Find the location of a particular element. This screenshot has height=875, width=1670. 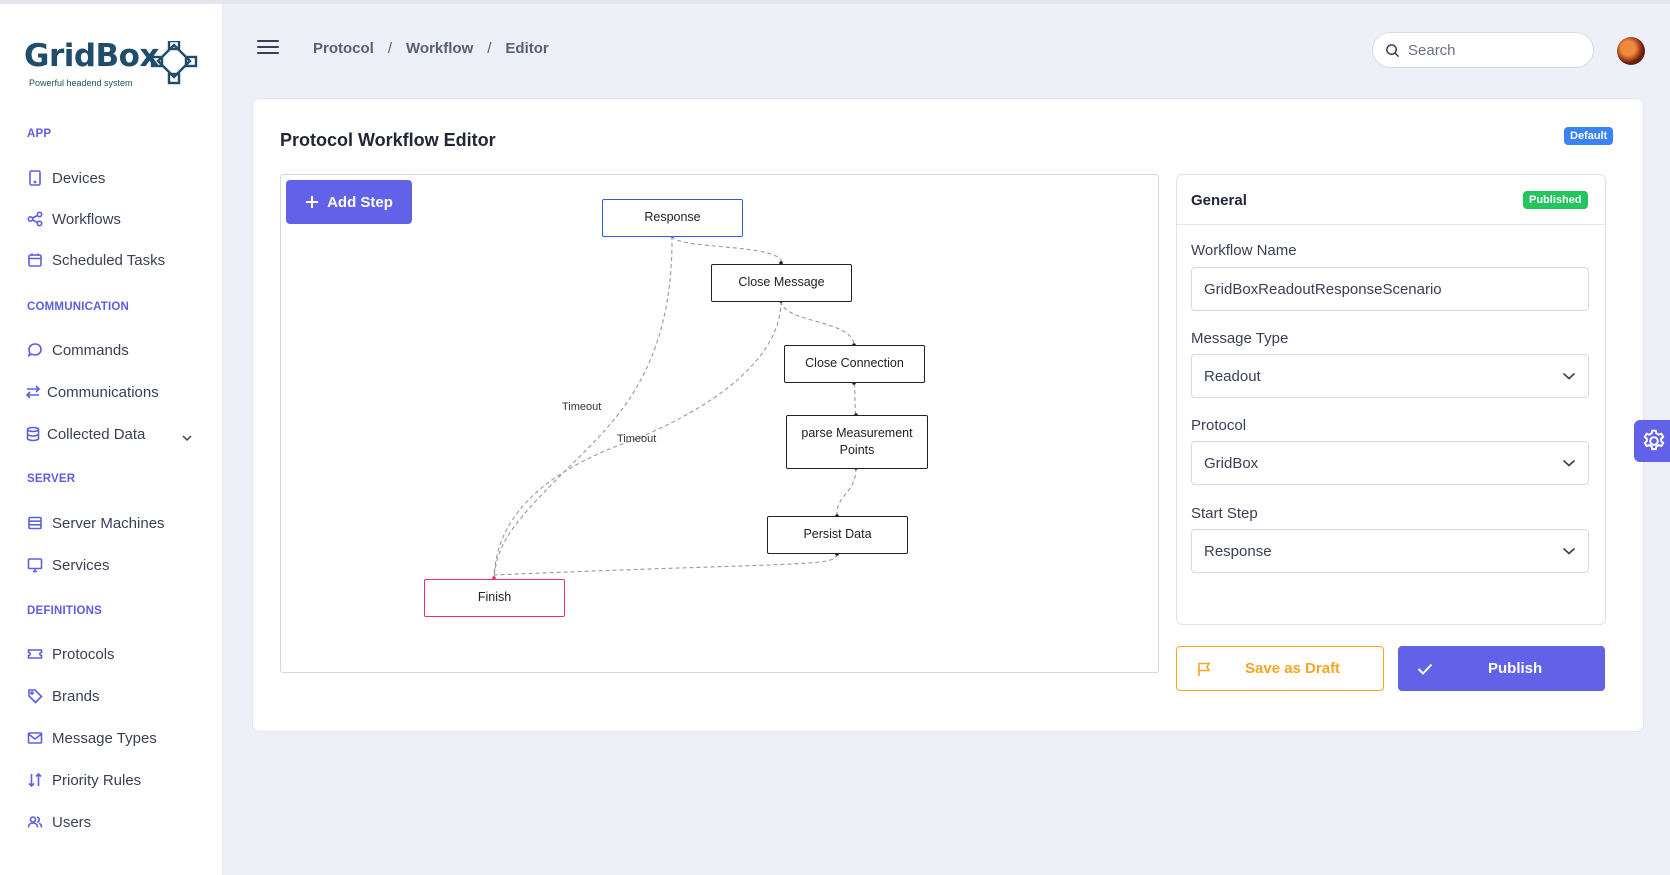

search-input is located at coordinates (1493, 50).